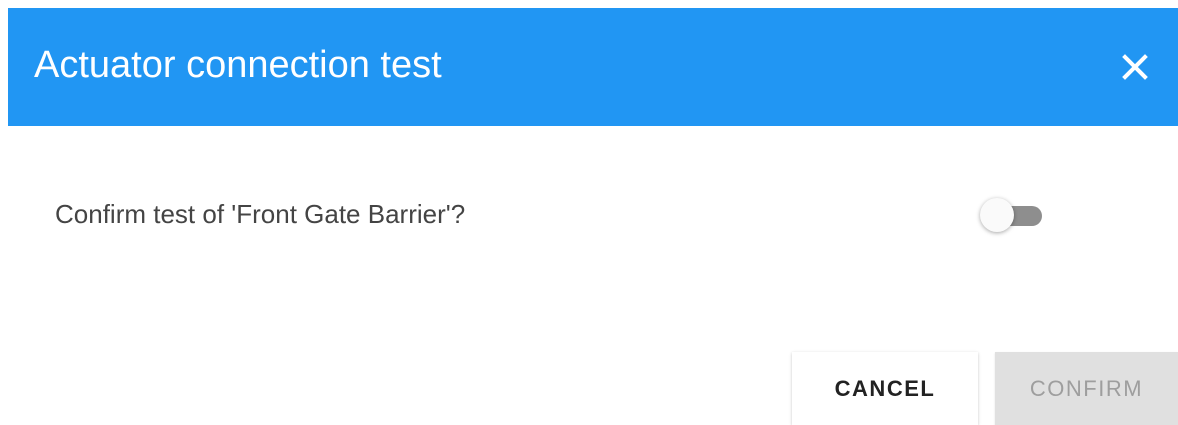 The image size is (1178, 425). I want to click on confirm-question: Confirm test of 'Front Gate Barrier'?, so click(260, 214).